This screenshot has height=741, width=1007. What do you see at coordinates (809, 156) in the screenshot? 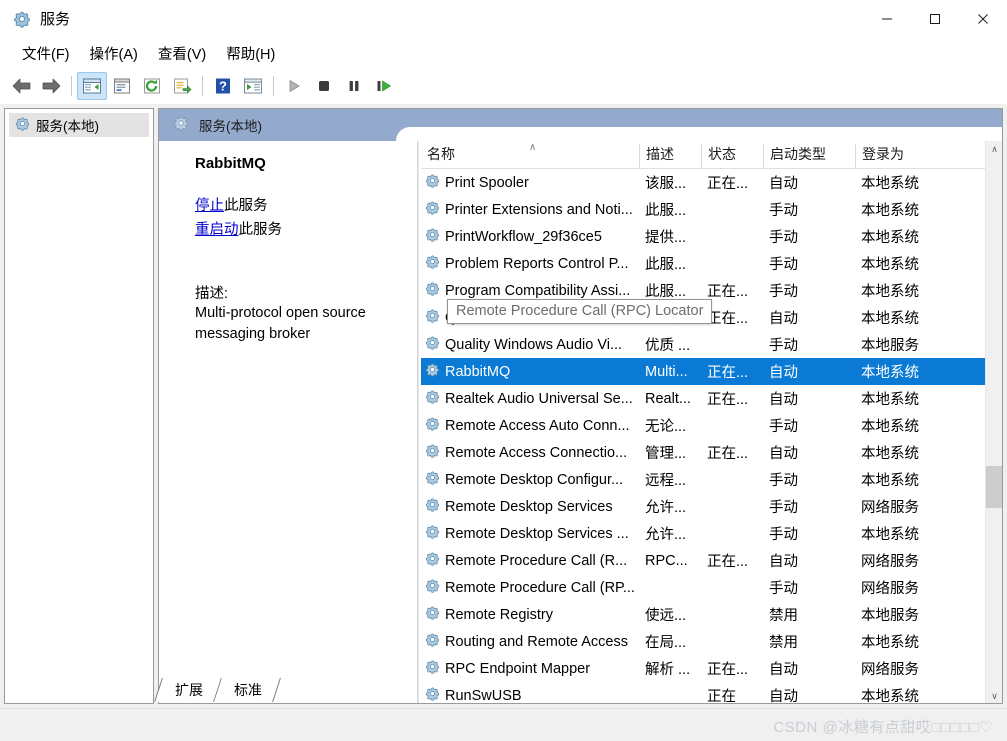
I see `column-header-startup-type: 启动类型` at bounding box center [809, 156].